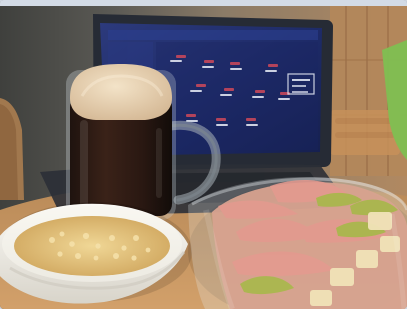  Describe the element at coordinates (203, 3) in the screenshot. I see `top-border` at that location.